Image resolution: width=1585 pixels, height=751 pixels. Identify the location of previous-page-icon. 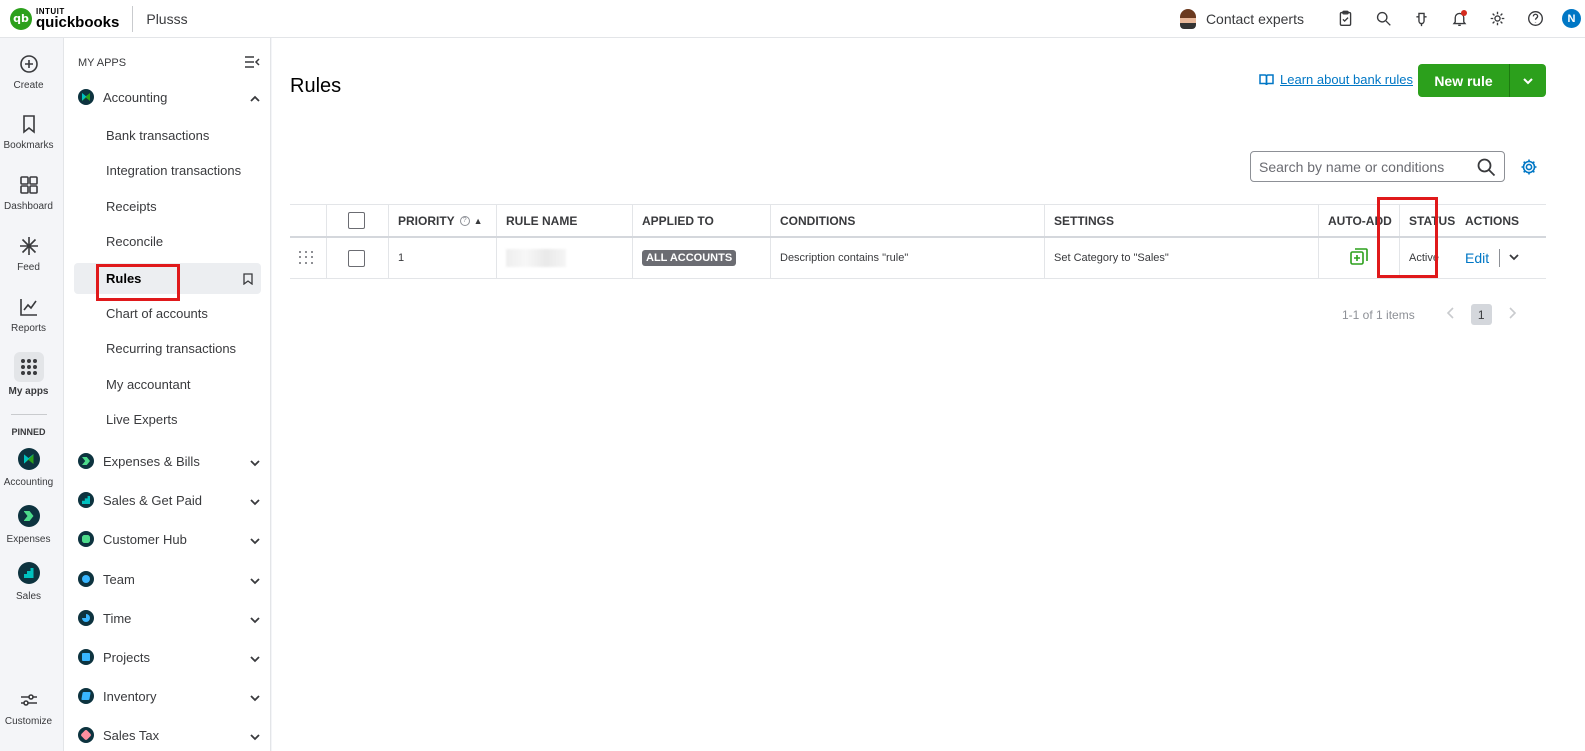
(1451, 314).